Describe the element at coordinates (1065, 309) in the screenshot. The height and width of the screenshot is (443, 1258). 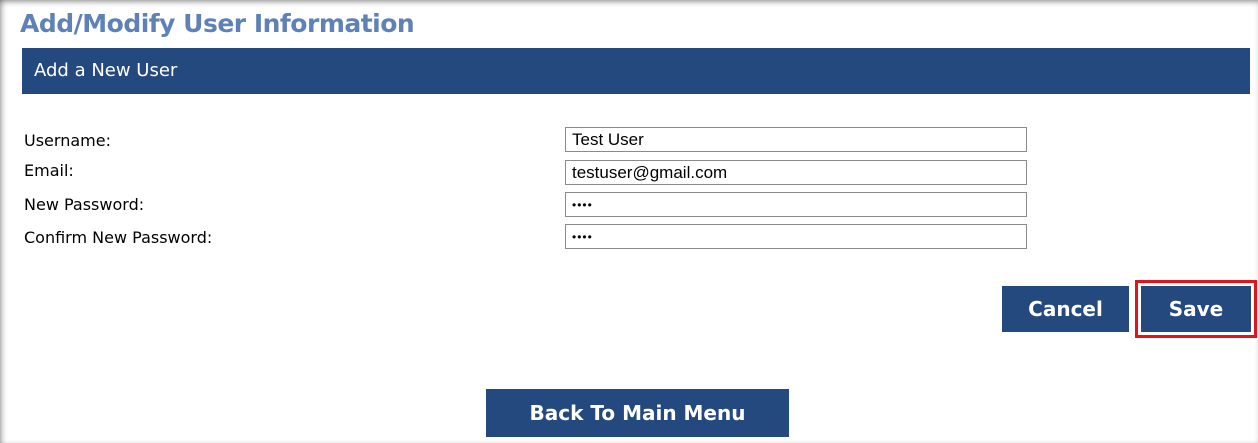
I see `cancel-button: Cancel` at that location.